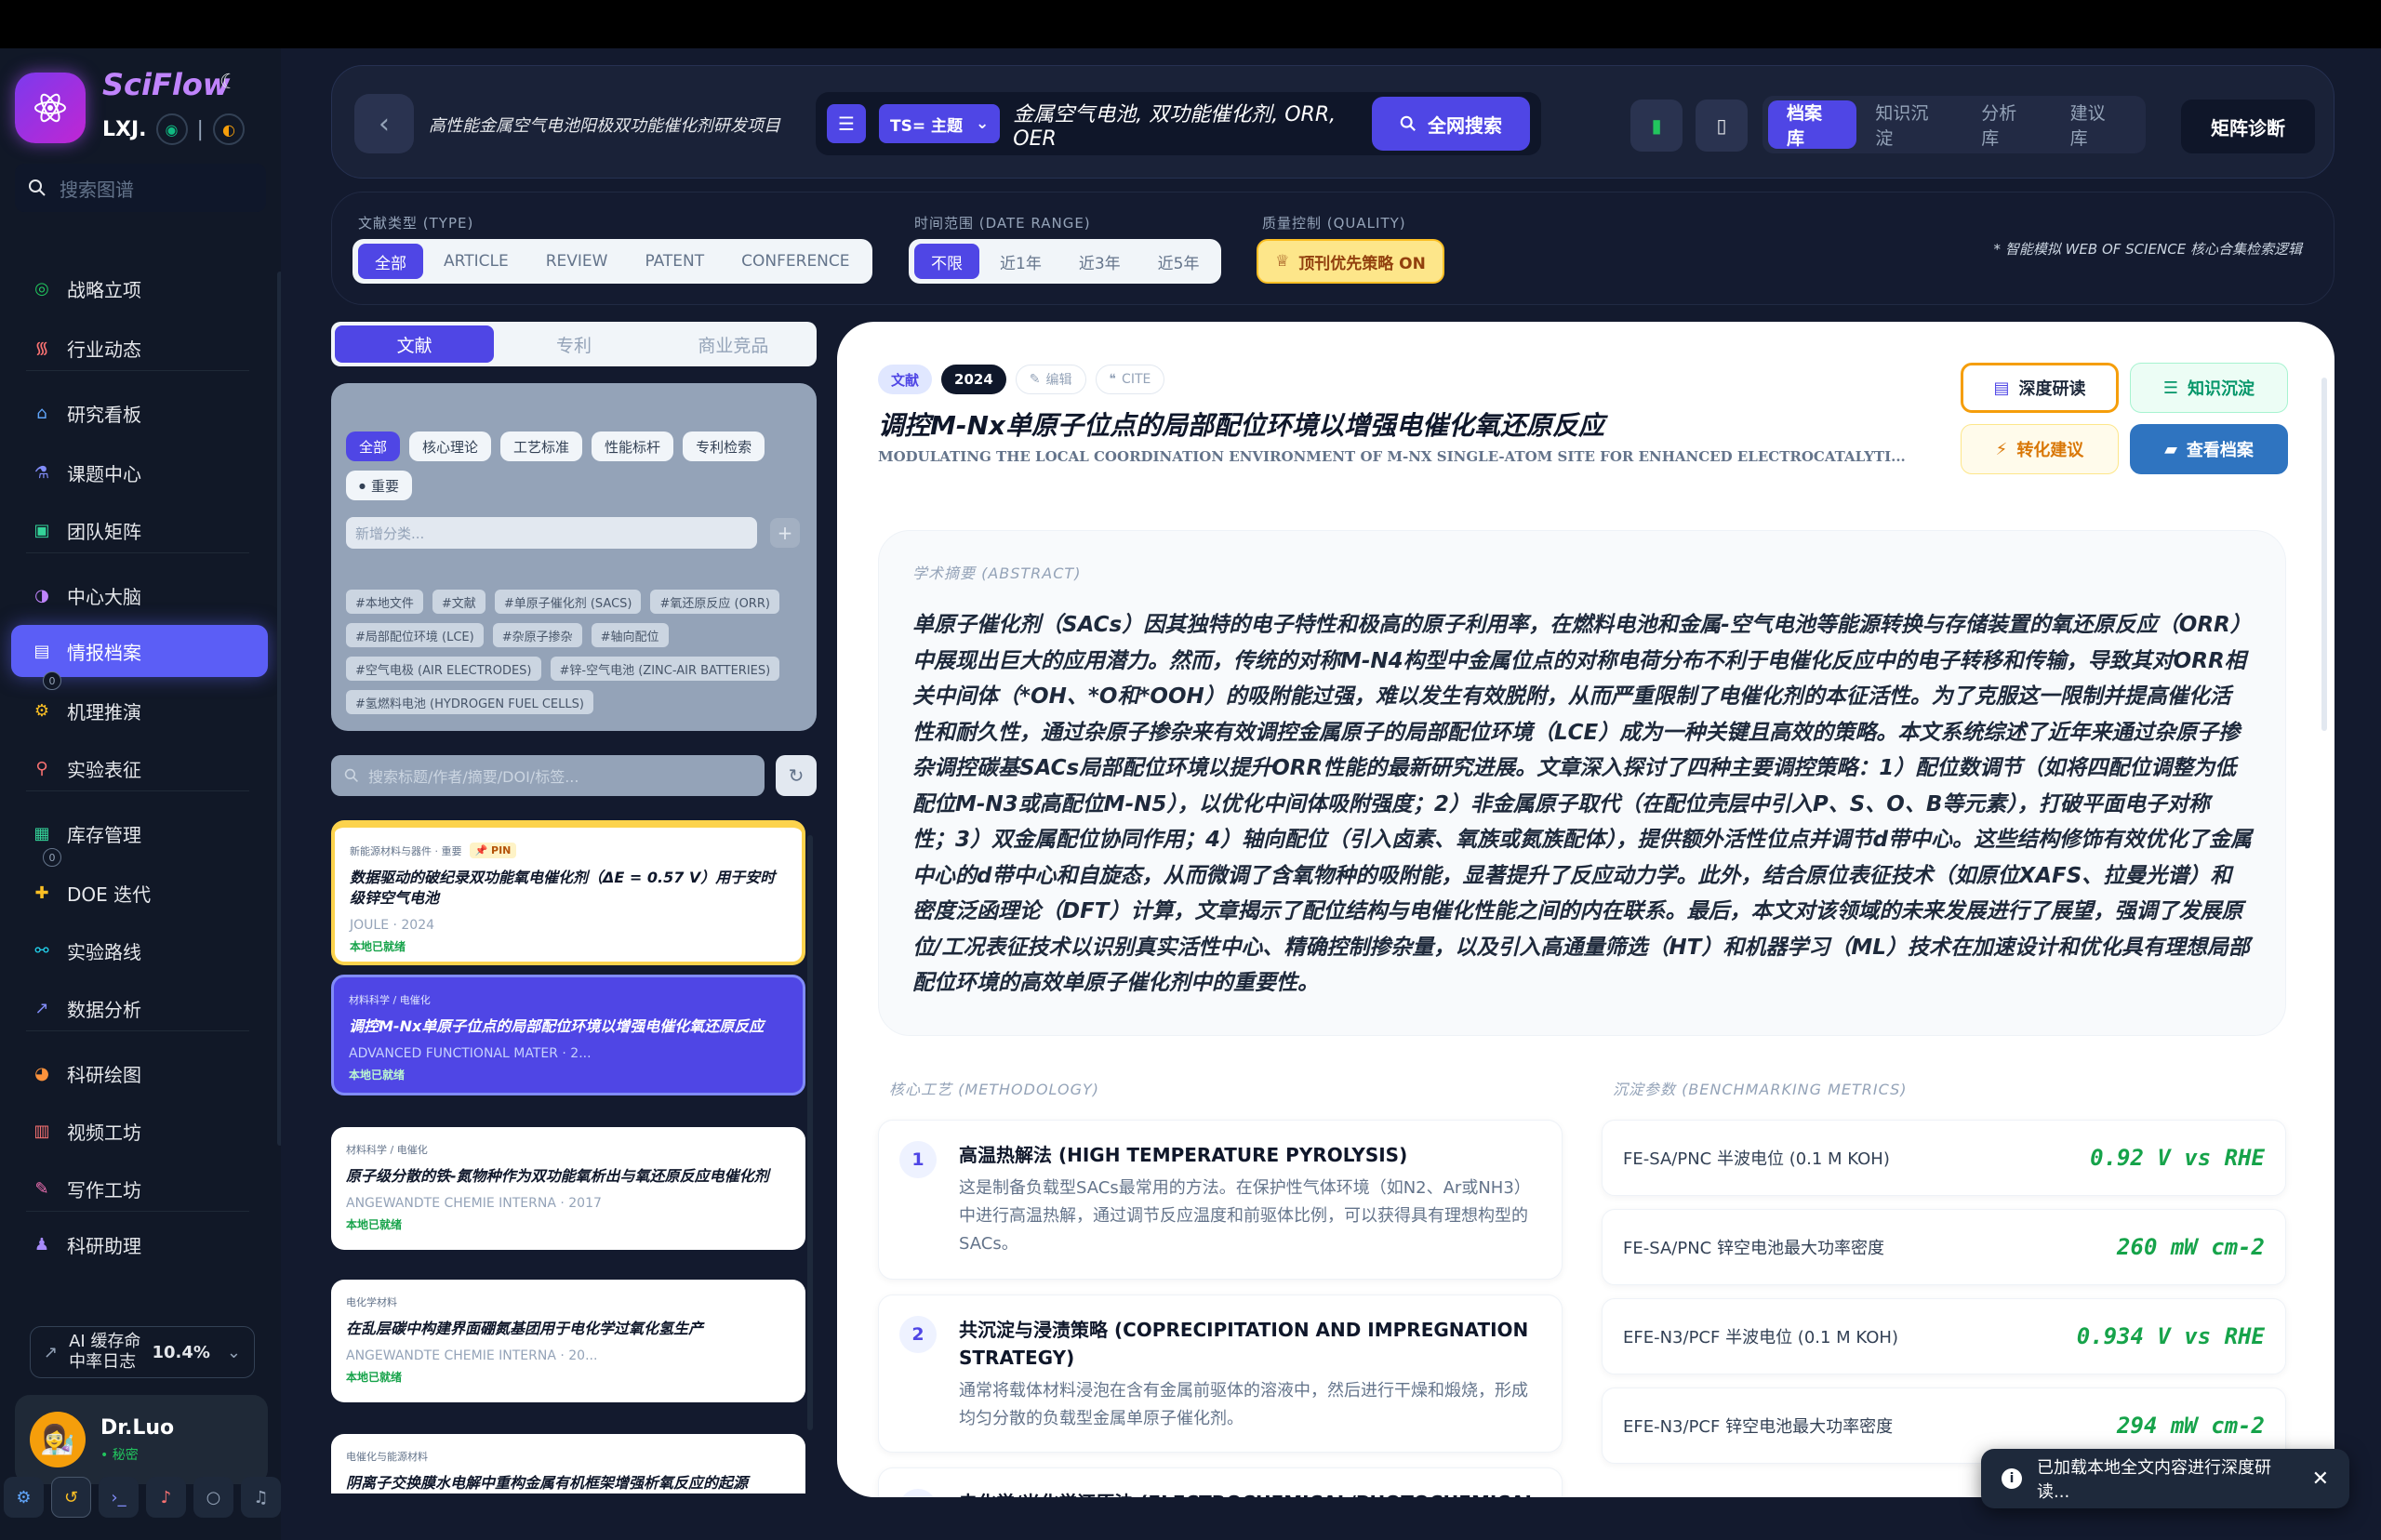  What do you see at coordinates (674, 261) in the screenshot?
I see `type-option: PATENT` at bounding box center [674, 261].